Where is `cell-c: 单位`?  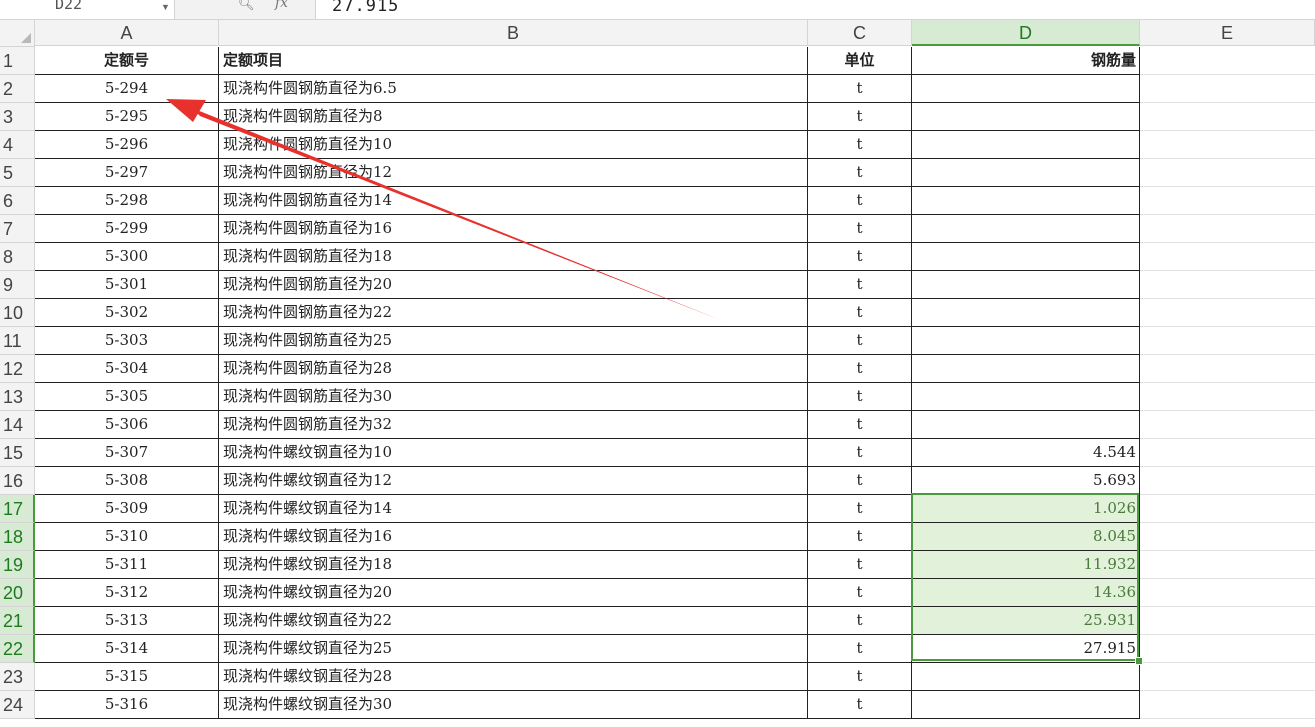
cell-c: 单位 is located at coordinates (860, 61).